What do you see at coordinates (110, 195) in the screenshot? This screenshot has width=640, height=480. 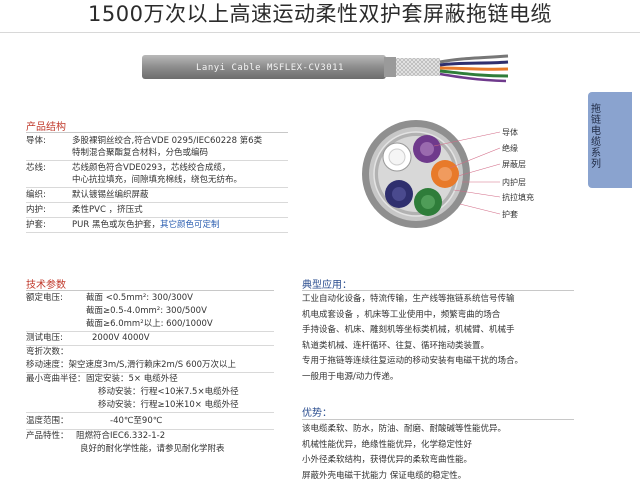 I see `structure-value: 默认镀锡丝编织屏蔽` at bounding box center [110, 195].